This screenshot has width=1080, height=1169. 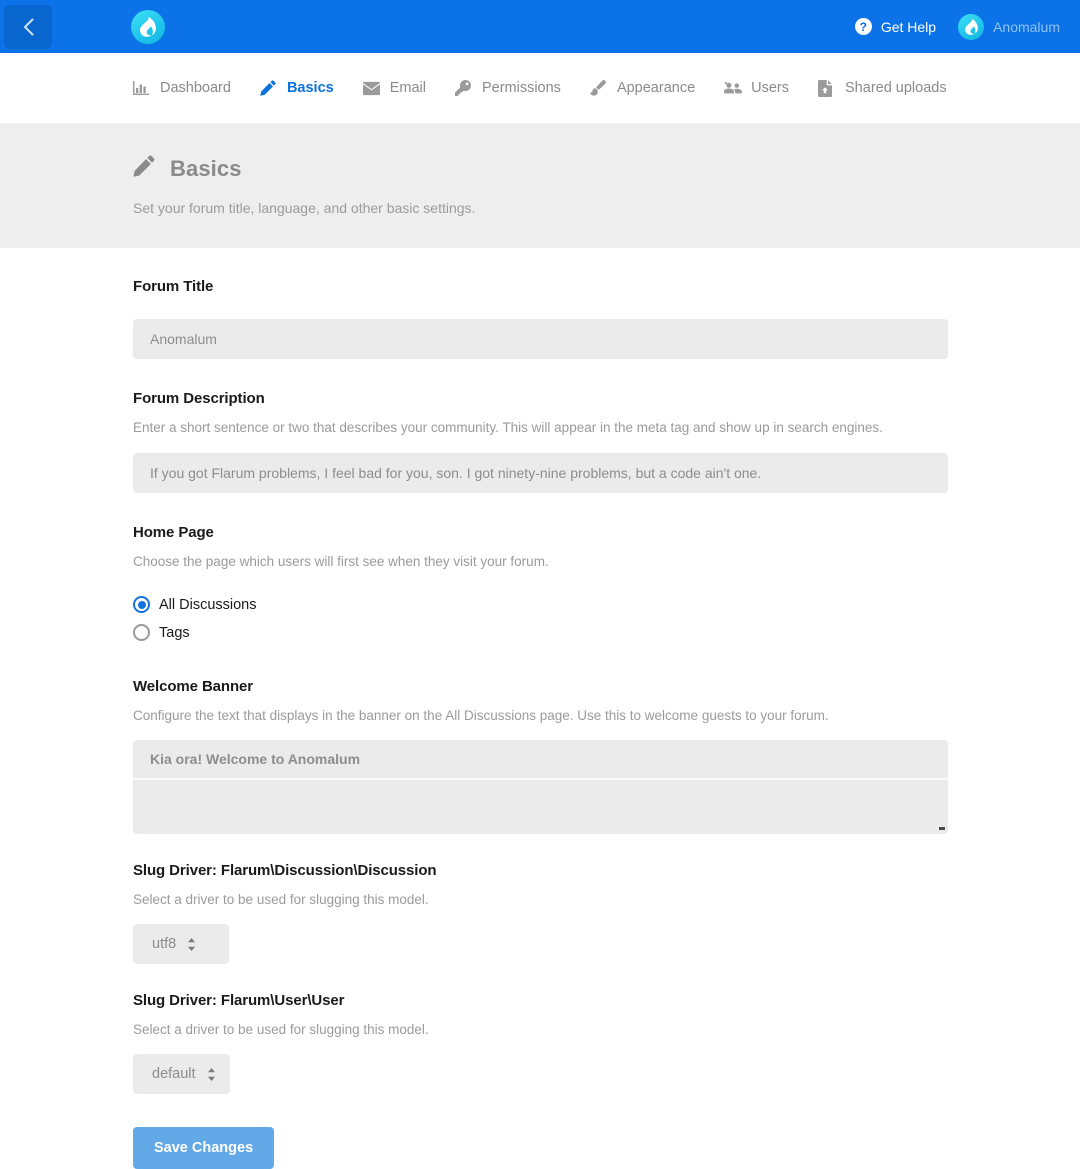 What do you see at coordinates (540, 339) in the screenshot?
I see `forum-title-input` at bounding box center [540, 339].